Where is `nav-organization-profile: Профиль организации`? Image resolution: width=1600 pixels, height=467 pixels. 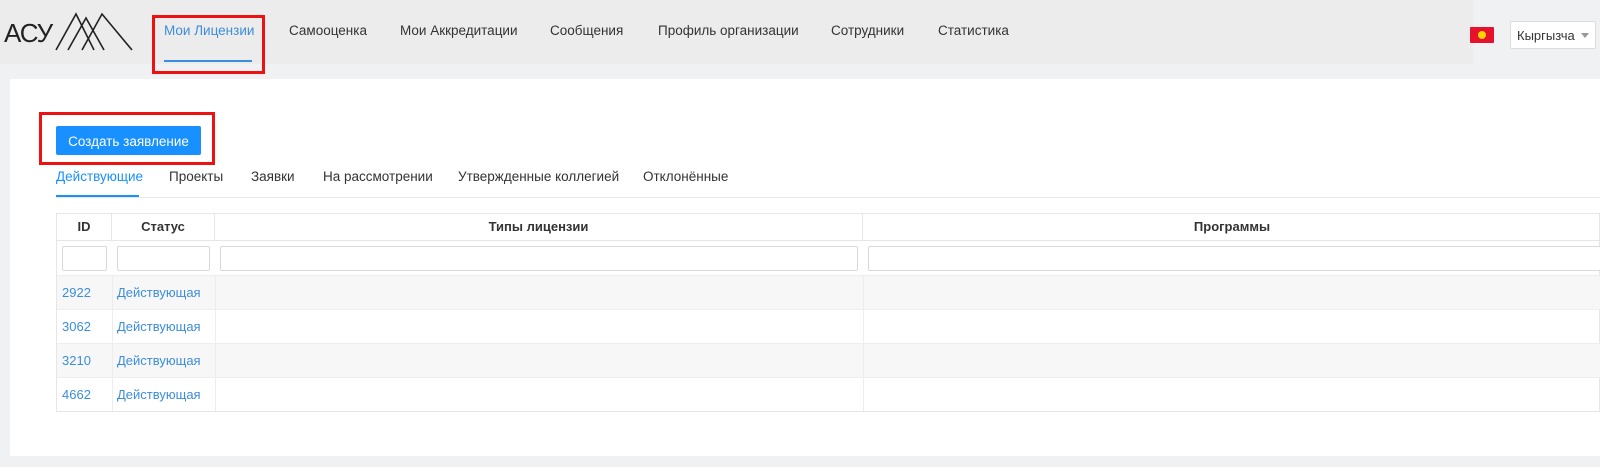 nav-organization-profile: Профиль организации is located at coordinates (728, 33).